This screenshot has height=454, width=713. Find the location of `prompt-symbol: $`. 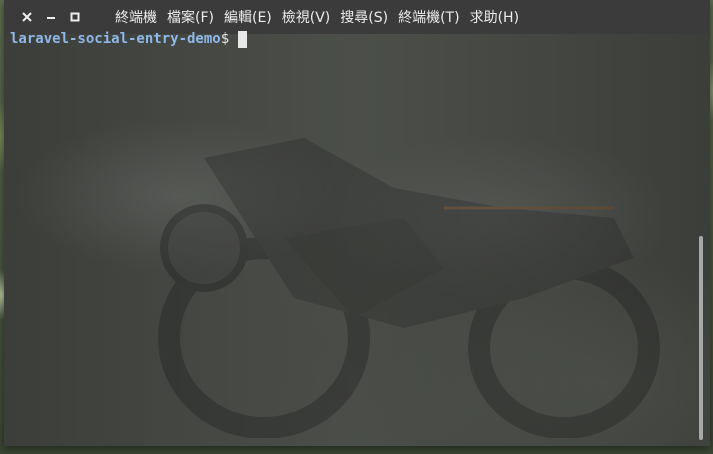

prompt-symbol: $ is located at coordinates (225, 39).